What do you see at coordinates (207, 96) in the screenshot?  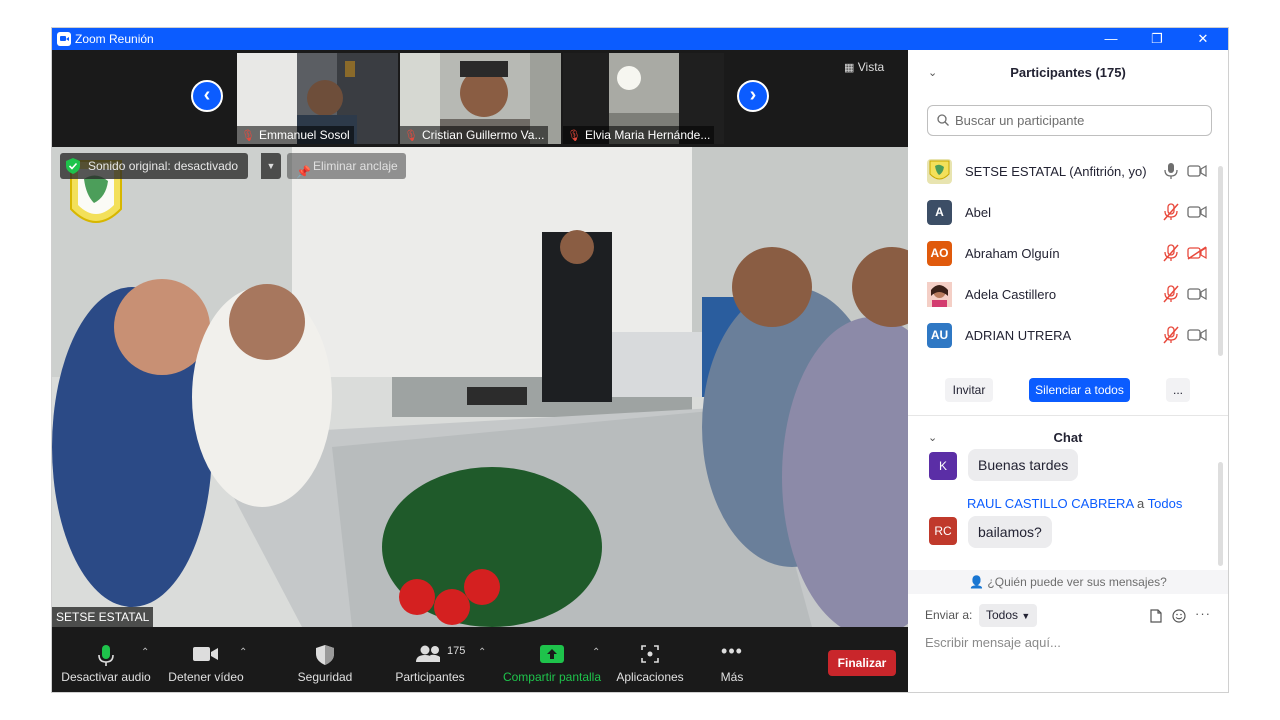 I see `prev-page-button: ‹` at bounding box center [207, 96].